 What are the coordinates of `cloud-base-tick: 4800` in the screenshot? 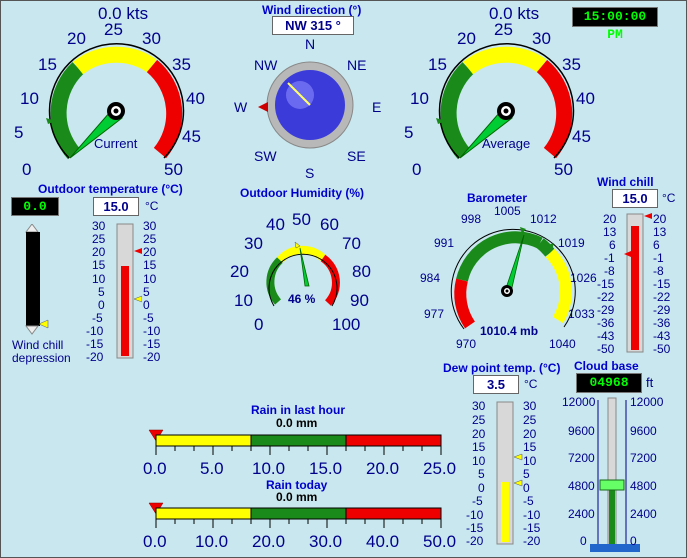 It's located at (581, 486).